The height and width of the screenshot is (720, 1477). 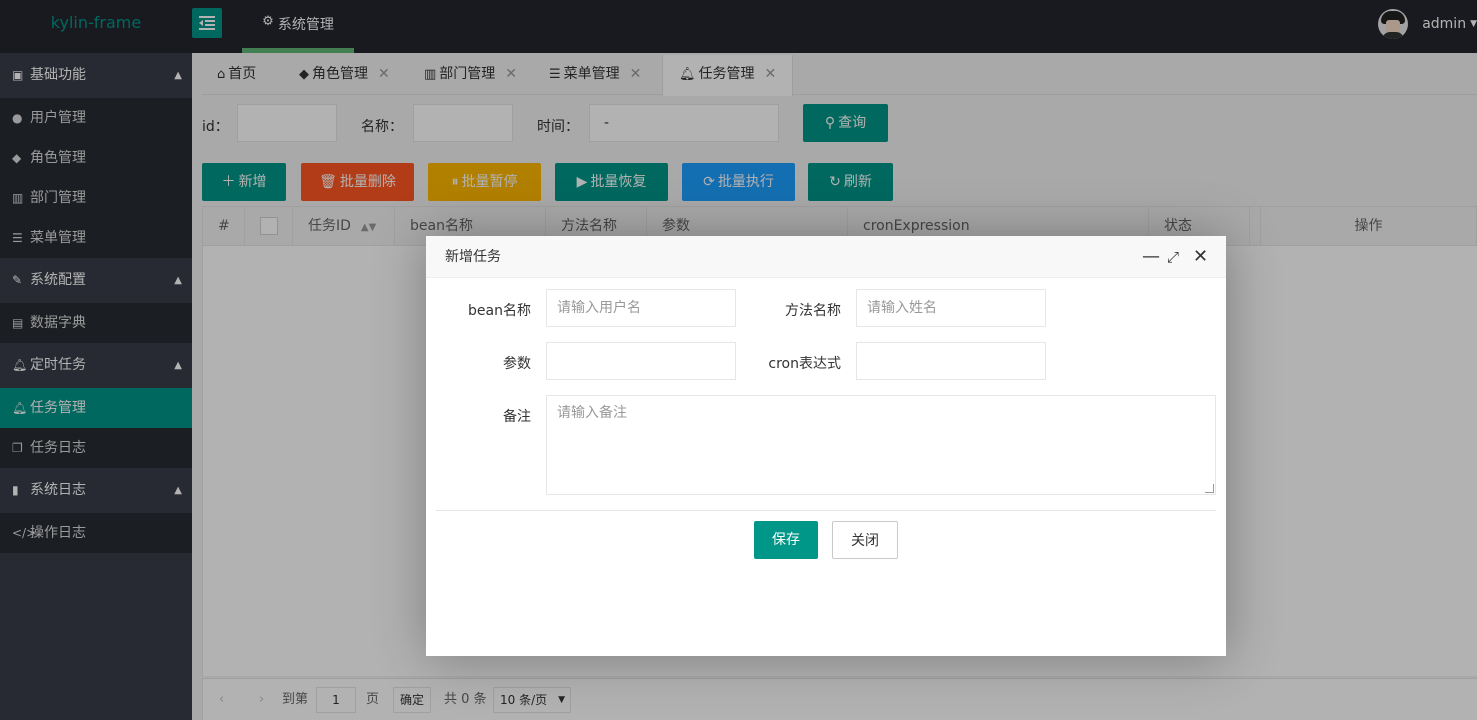 What do you see at coordinates (517, 417) in the screenshot?
I see `remark-label: 备注` at bounding box center [517, 417].